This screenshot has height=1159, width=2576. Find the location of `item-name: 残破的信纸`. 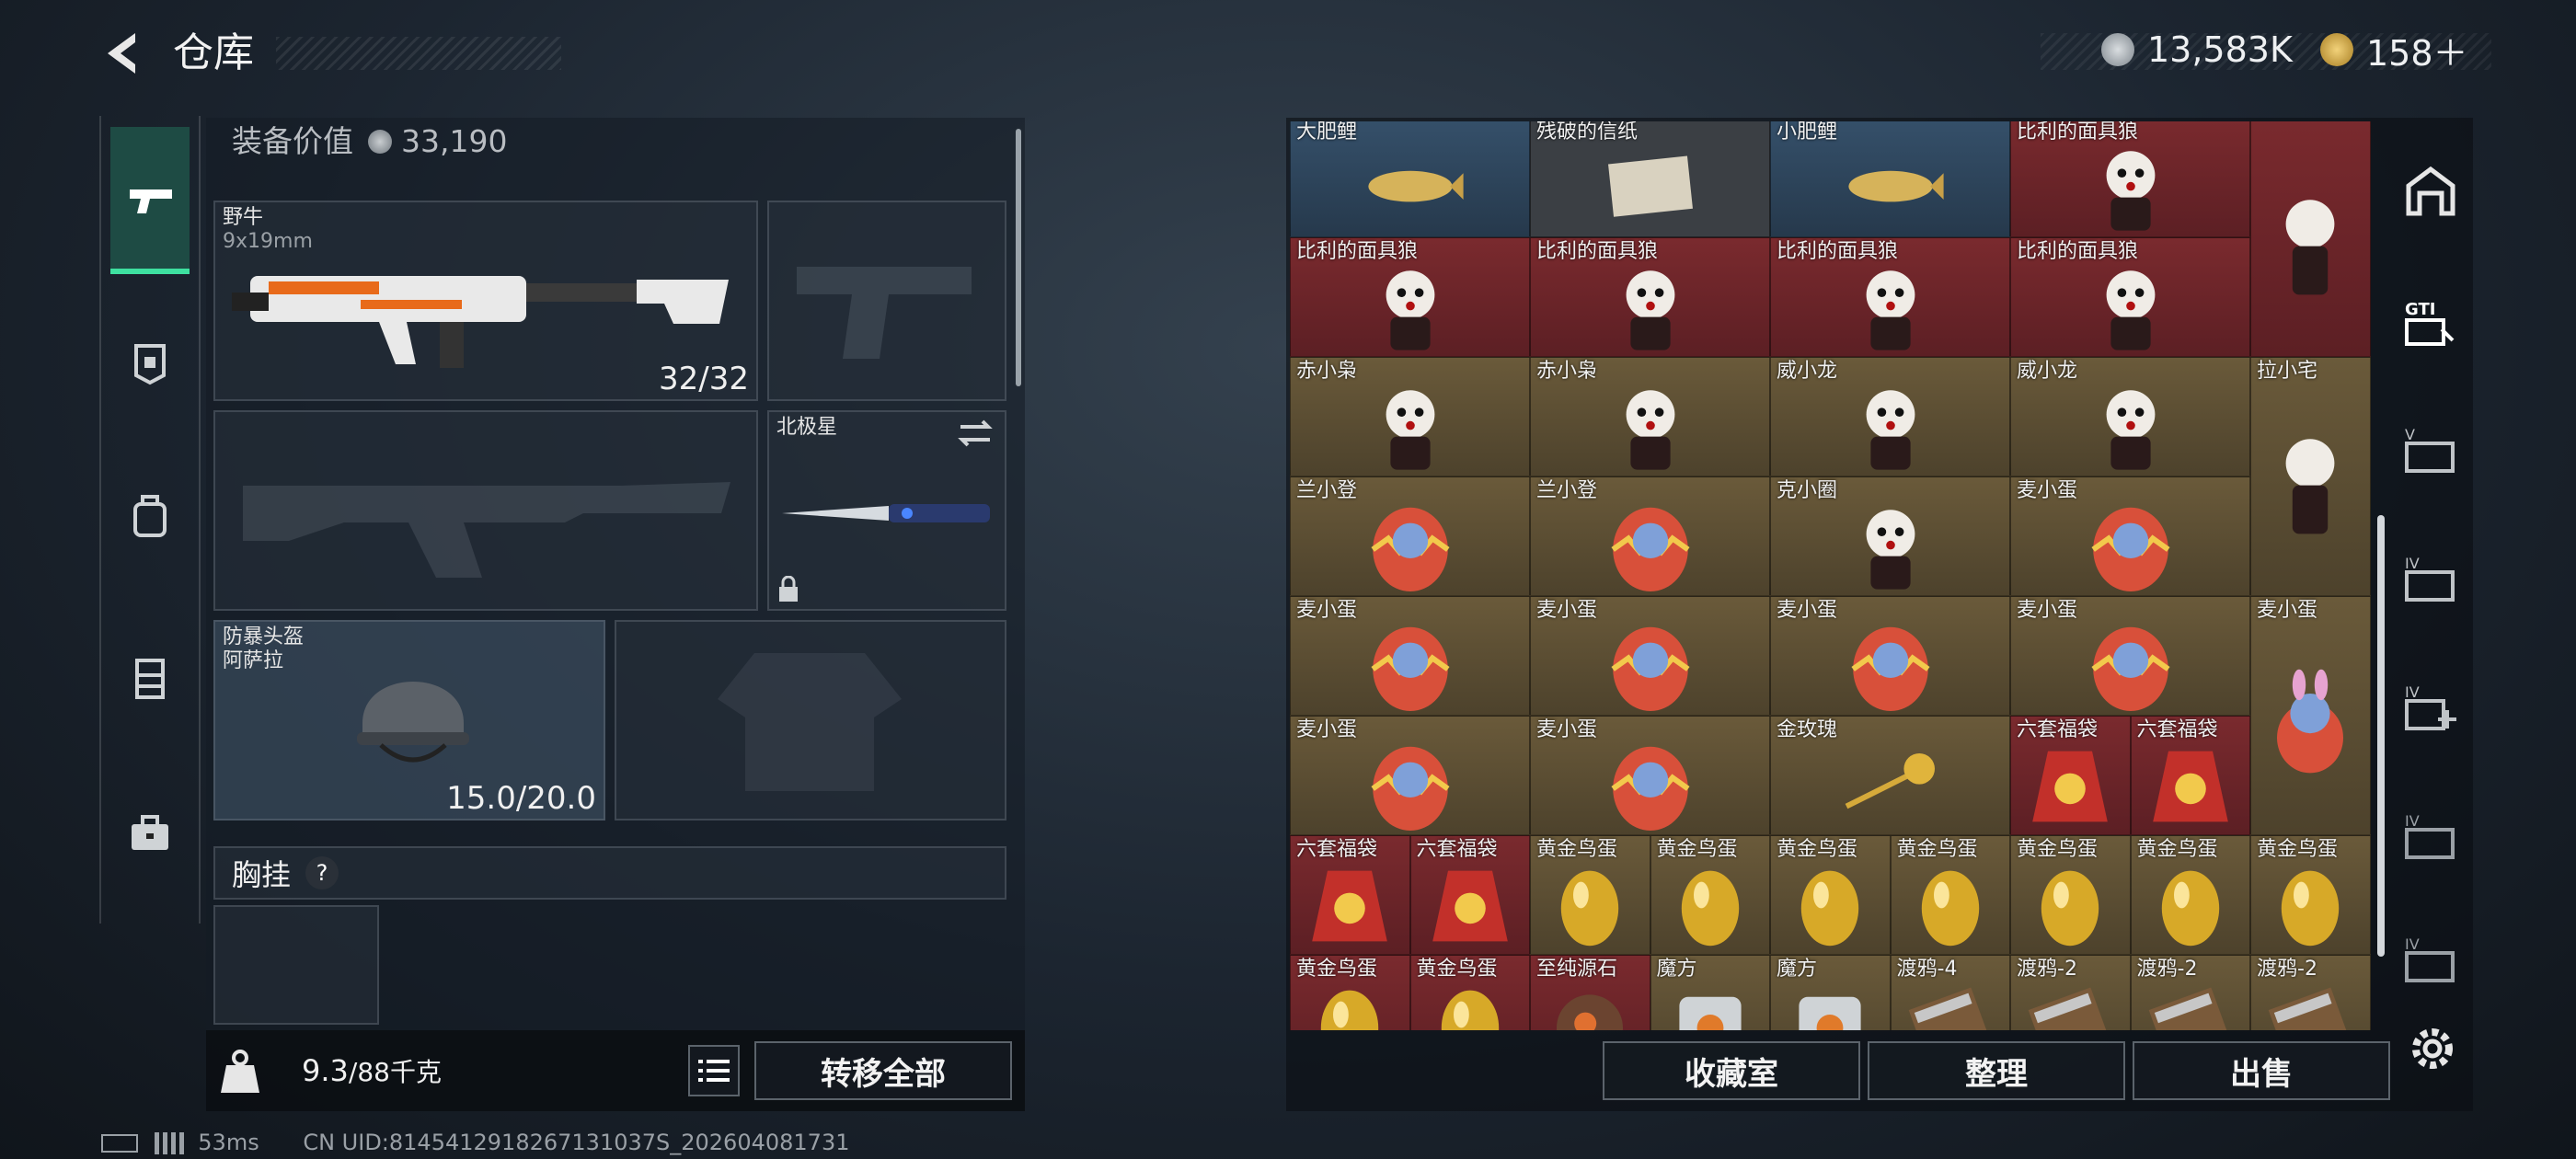

item-name: 残破的信纸 is located at coordinates (1587, 132).